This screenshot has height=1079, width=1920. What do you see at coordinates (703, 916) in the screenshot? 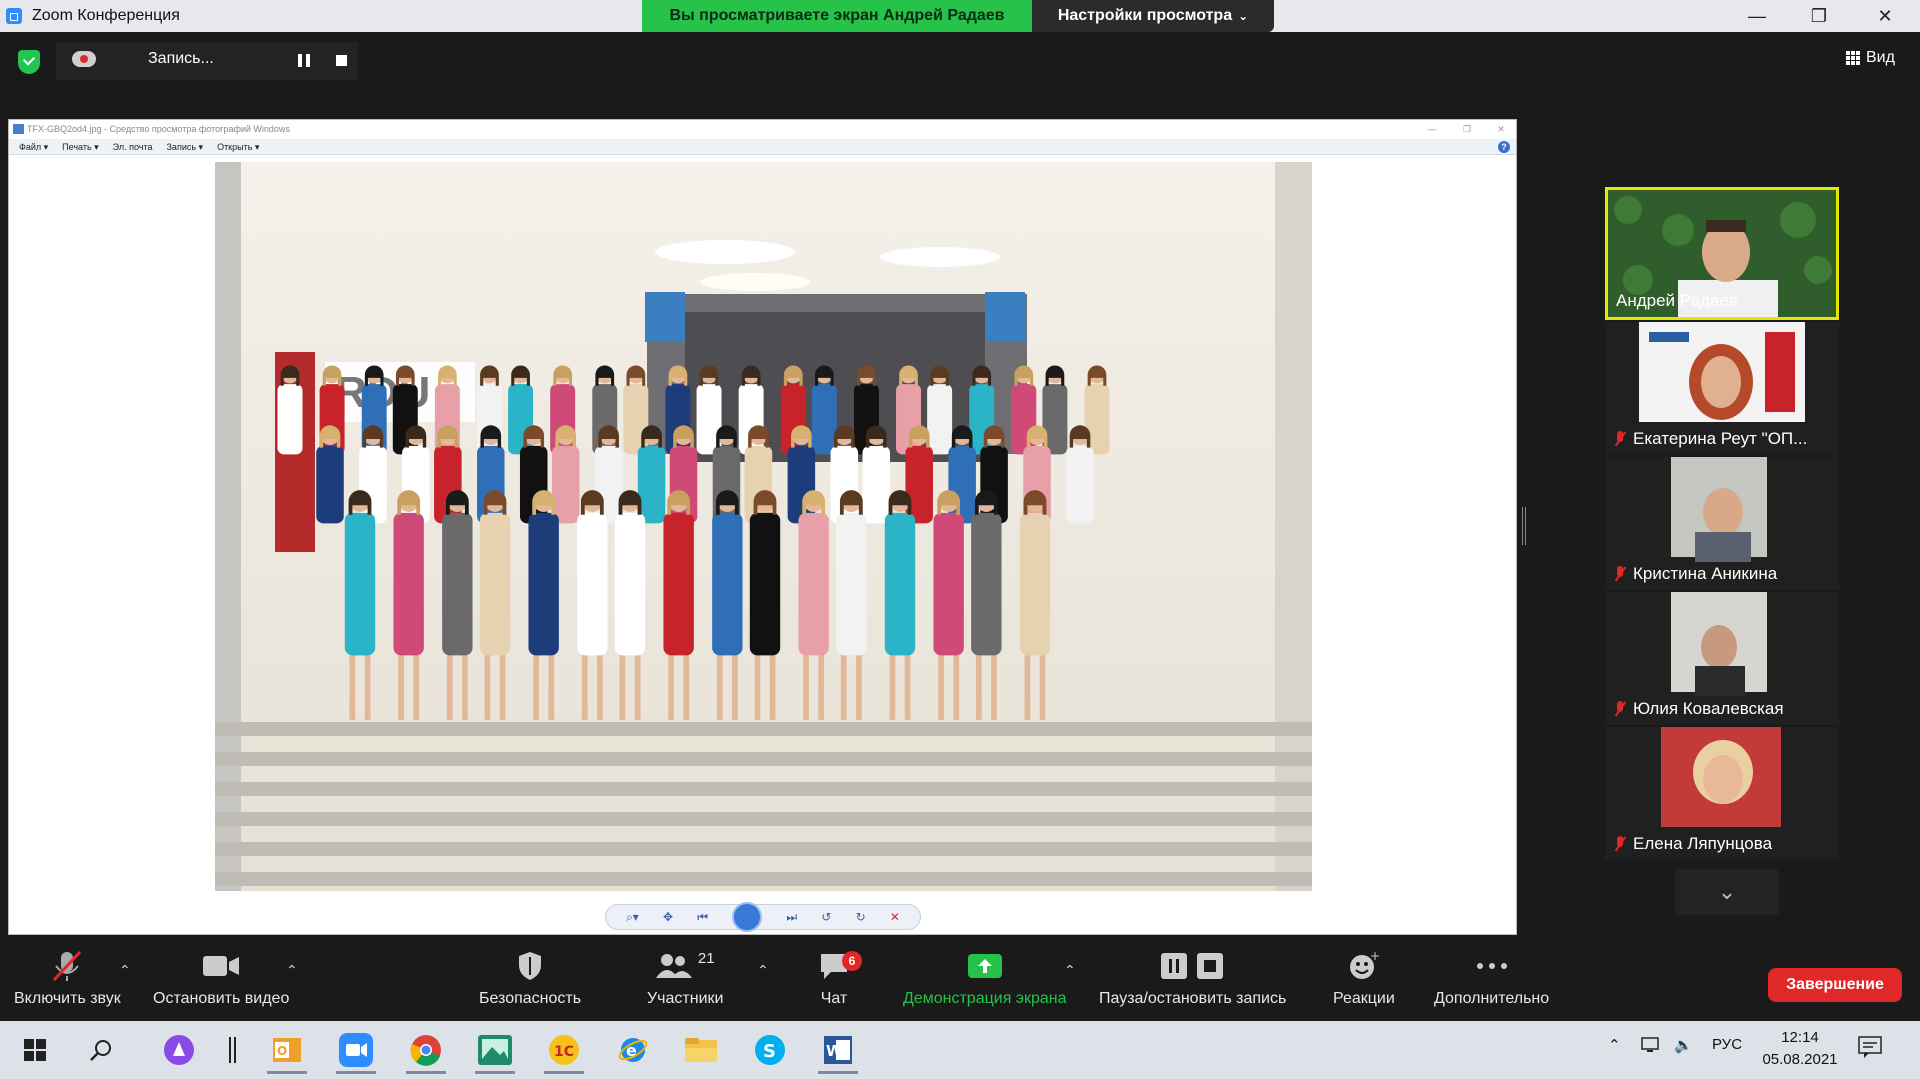
I see `previous-icon: ⏮` at bounding box center [703, 916].